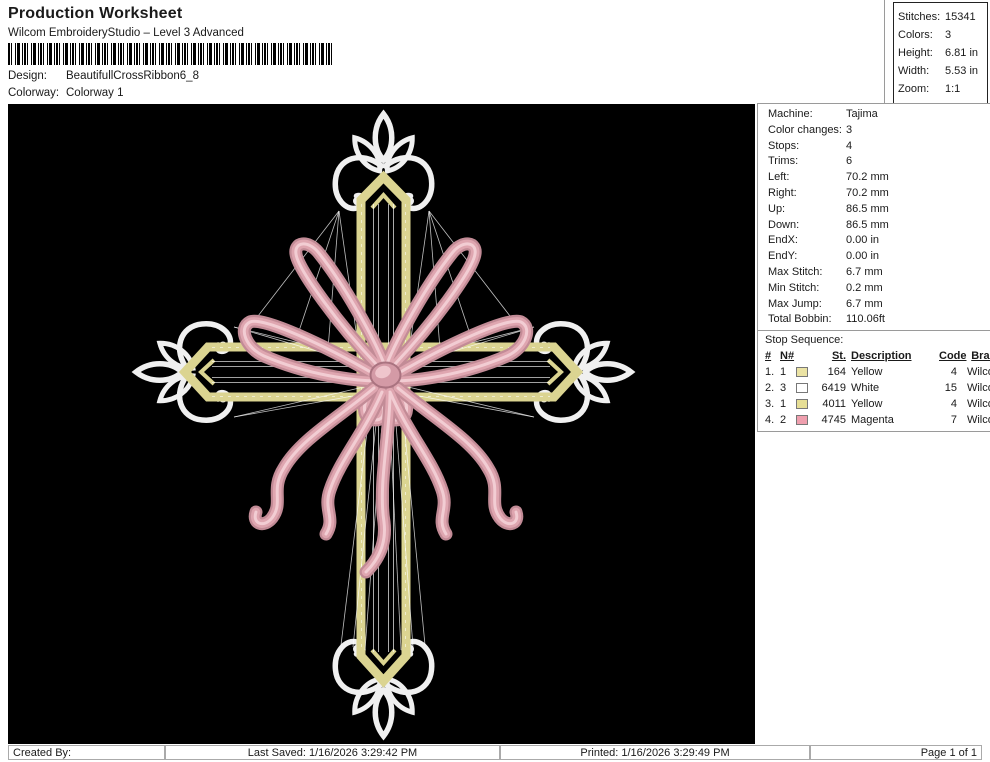 This screenshot has height=762, width=990. What do you see at coordinates (865, 388) in the screenshot?
I see `seq-description: White` at bounding box center [865, 388].